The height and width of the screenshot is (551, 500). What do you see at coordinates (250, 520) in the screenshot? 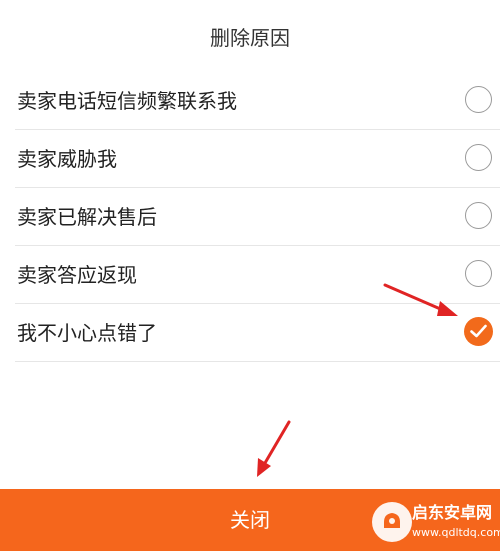
I see `close-button: 关闭` at bounding box center [250, 520].